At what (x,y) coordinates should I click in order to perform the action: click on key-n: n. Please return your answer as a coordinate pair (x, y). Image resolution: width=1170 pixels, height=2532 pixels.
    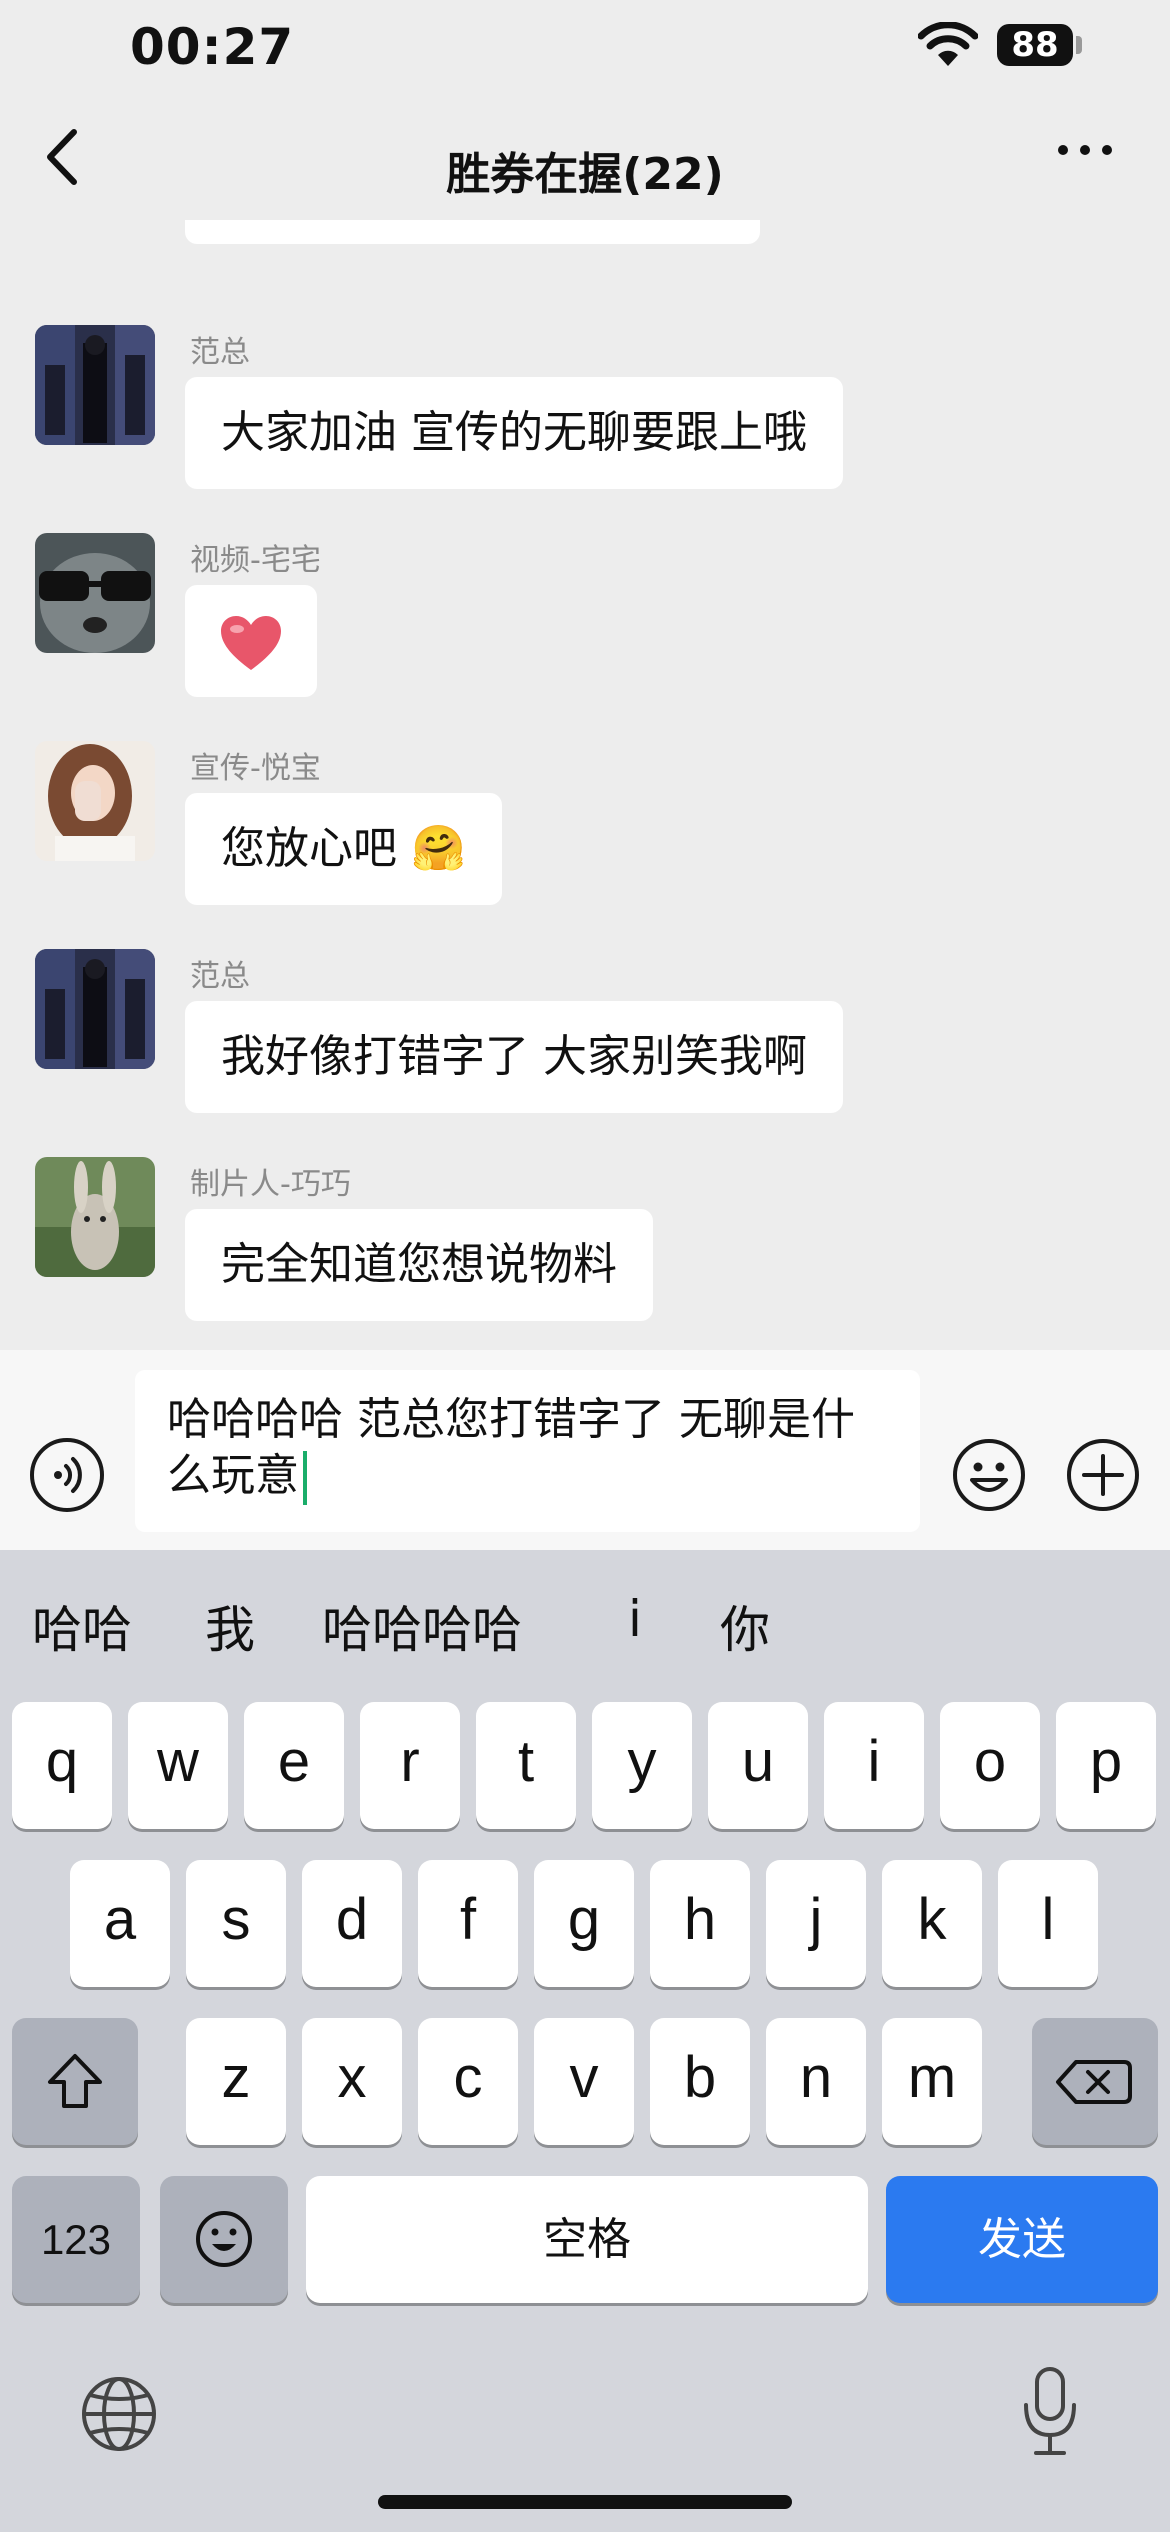
    Looking at the image, I should click on (816, 2081).